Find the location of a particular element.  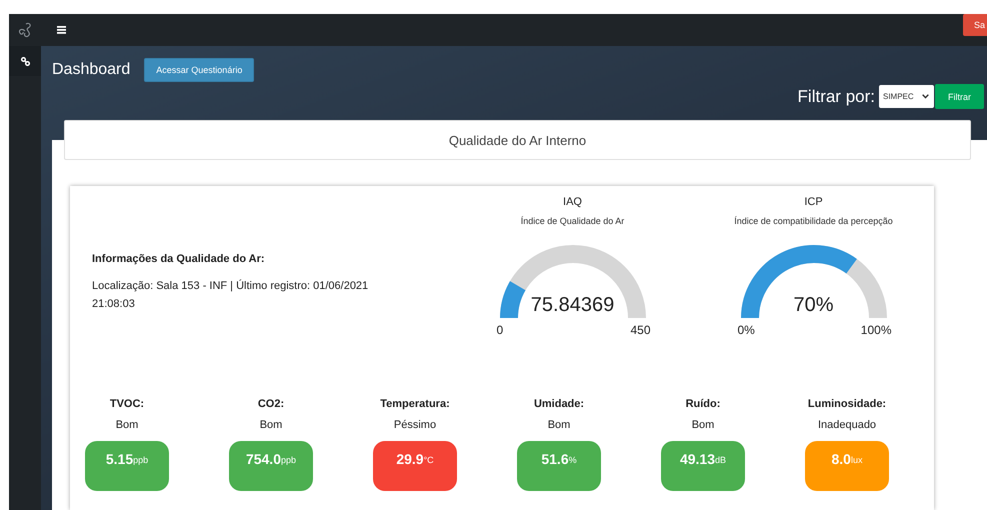

metric-status: Inadequado is located at coordinates (847, 425).